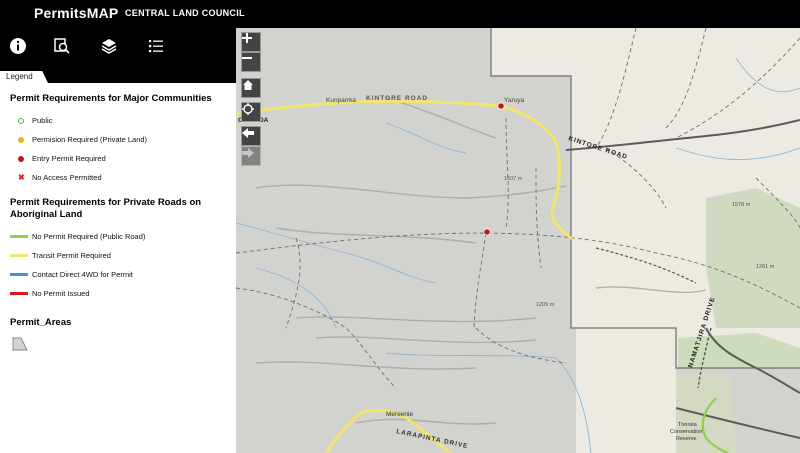  Describe the element at coordinates (487, 232) in the screenshot. I see `community-marker-icon` at that location.